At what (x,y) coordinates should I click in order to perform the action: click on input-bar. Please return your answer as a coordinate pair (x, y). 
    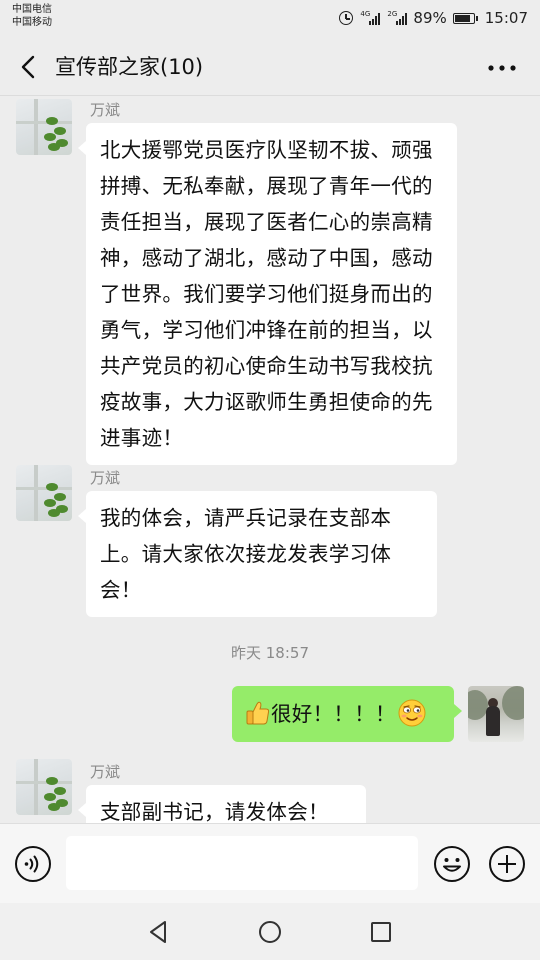
    Looking at the image, I should click on (270, 863).